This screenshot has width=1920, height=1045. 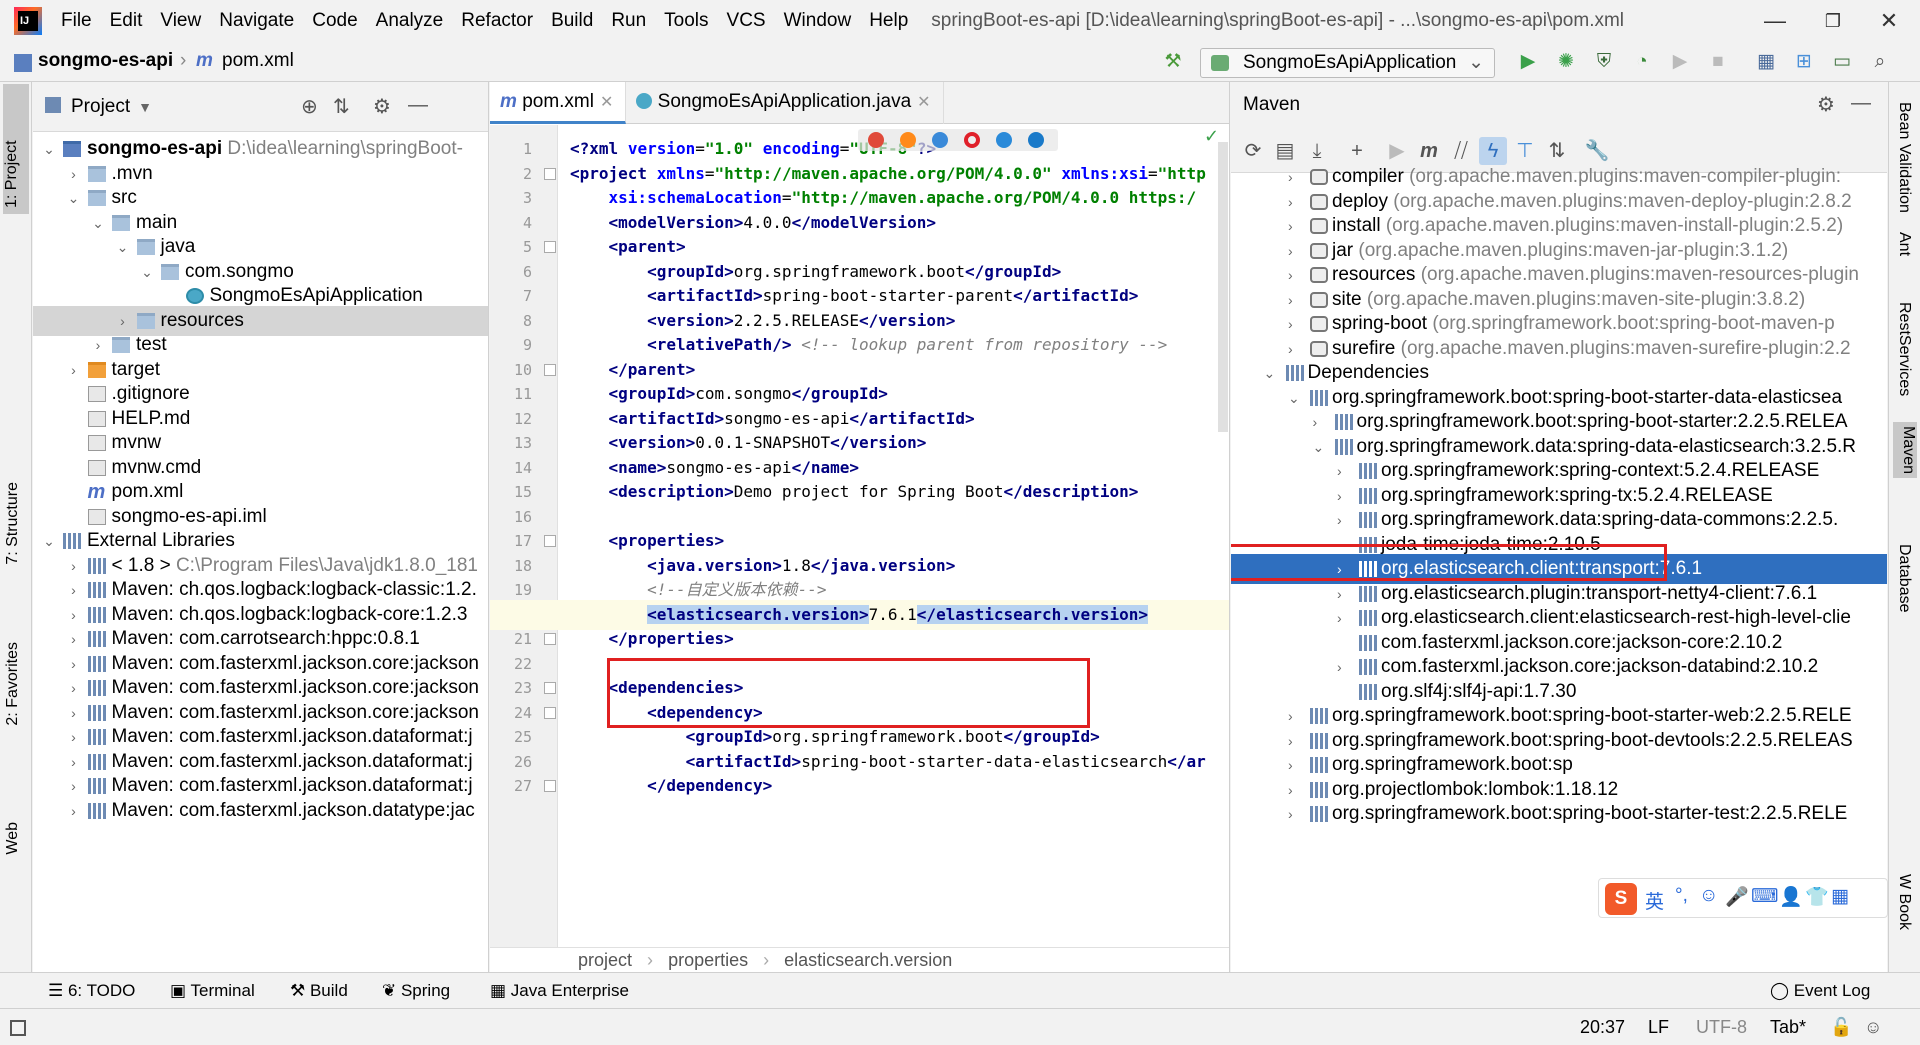 I want to click on inspection-ok-icon: ✓, so click(x=1211, y=136).